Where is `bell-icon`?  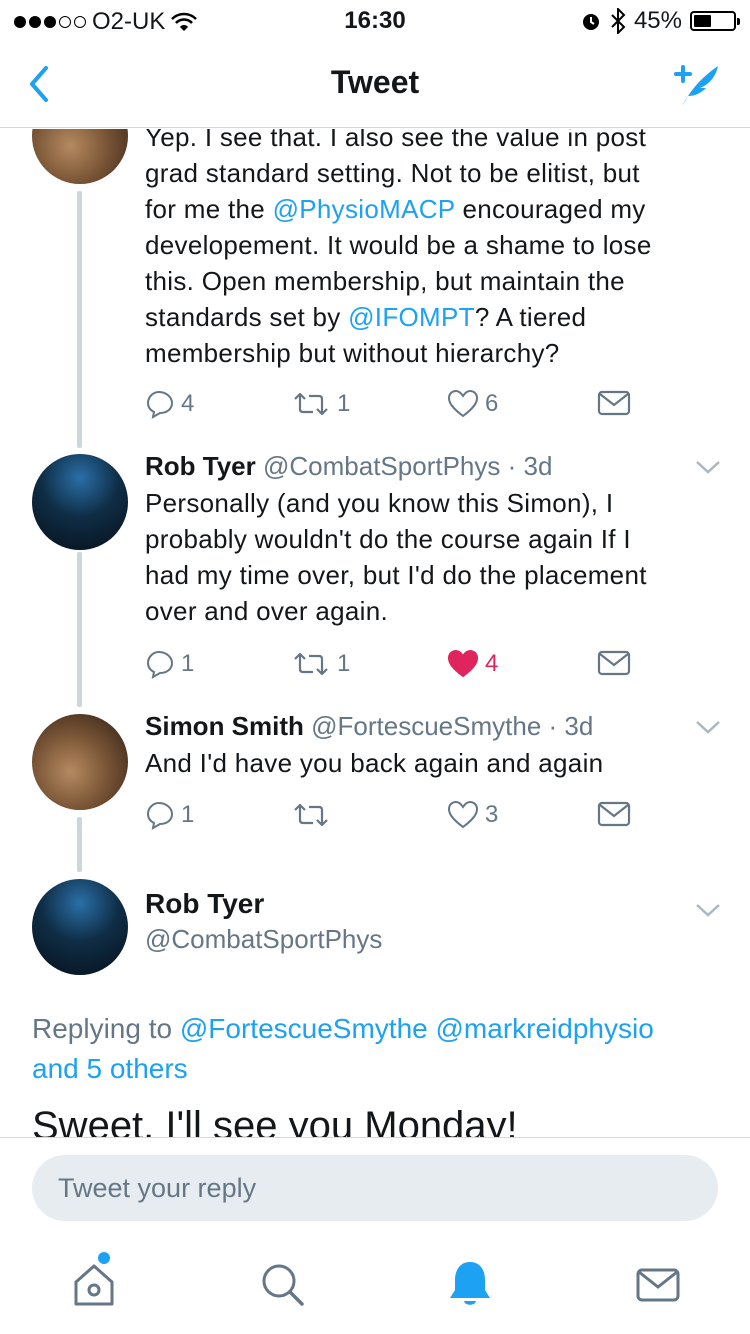 bell-icon is located at coordinates (470, 1283).